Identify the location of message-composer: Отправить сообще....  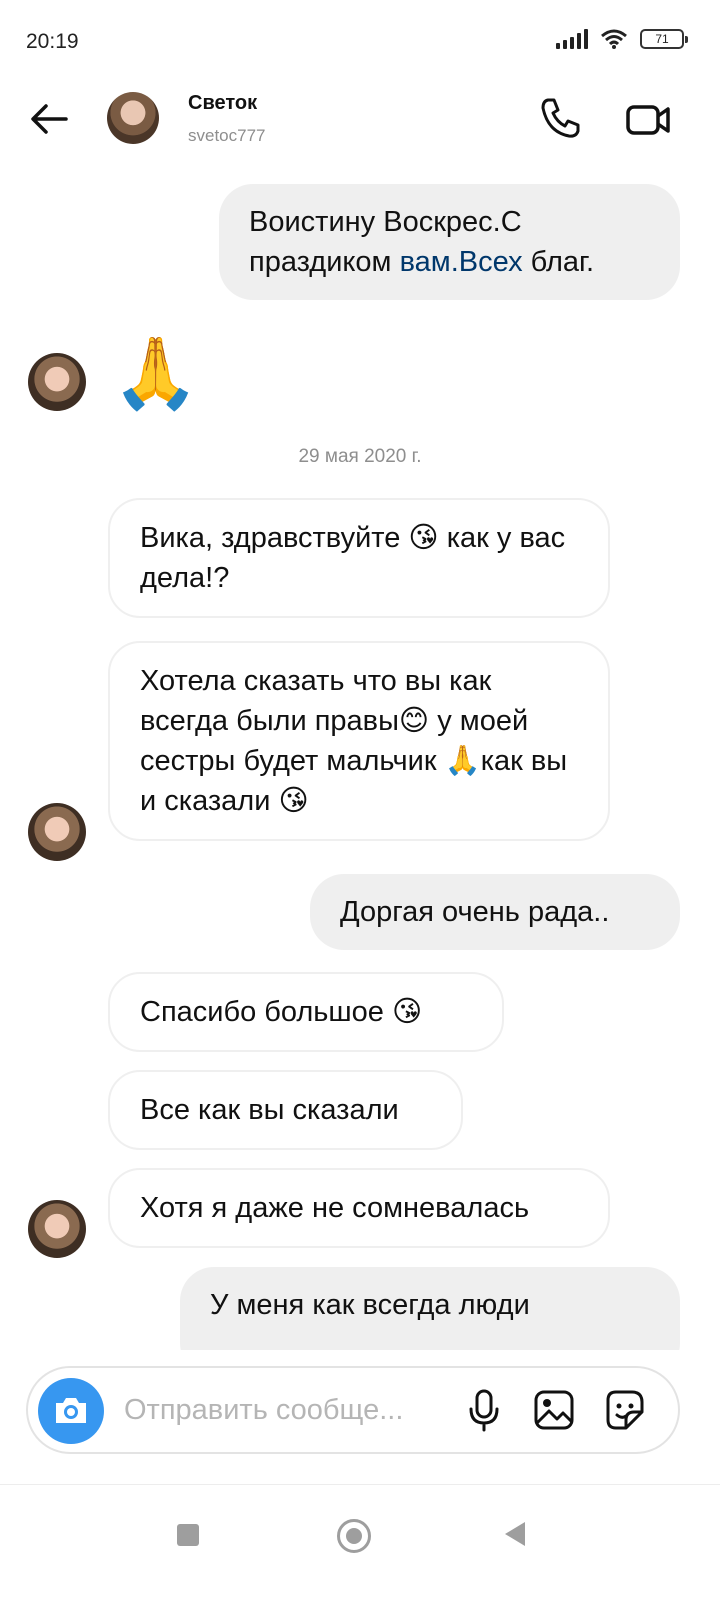
(353, 1410).